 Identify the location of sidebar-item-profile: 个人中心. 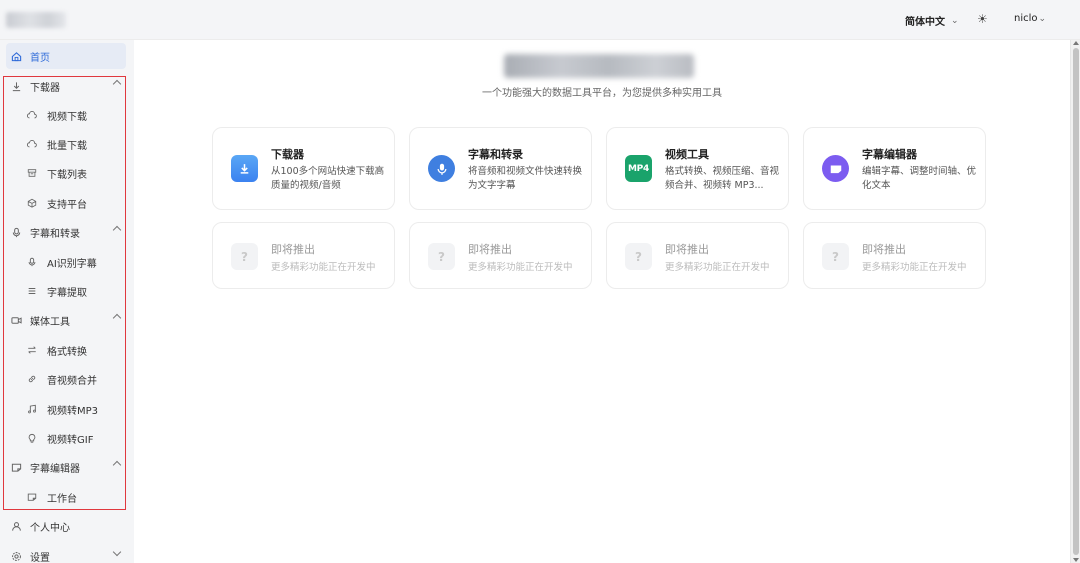
(66, 526).